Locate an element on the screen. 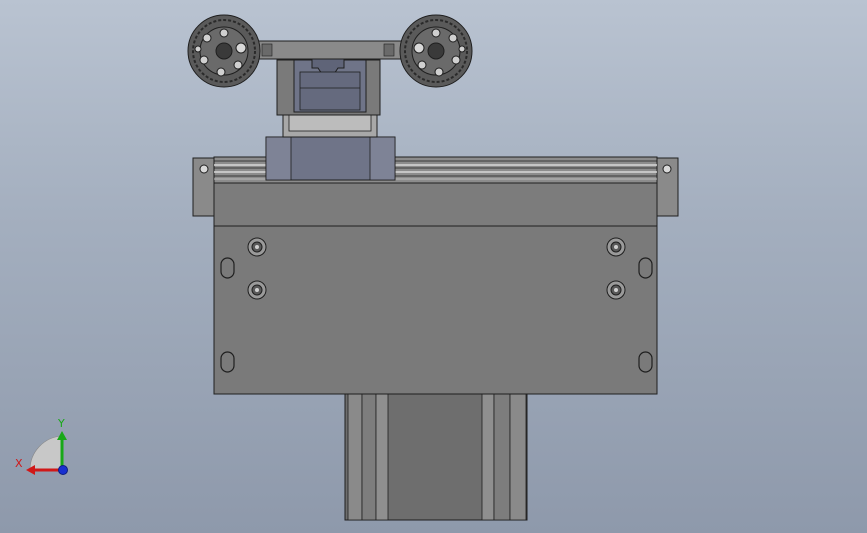 The width and height of the screenshot is (867, 533). y-axis-arrowhead is located at coordinates (62, 435).